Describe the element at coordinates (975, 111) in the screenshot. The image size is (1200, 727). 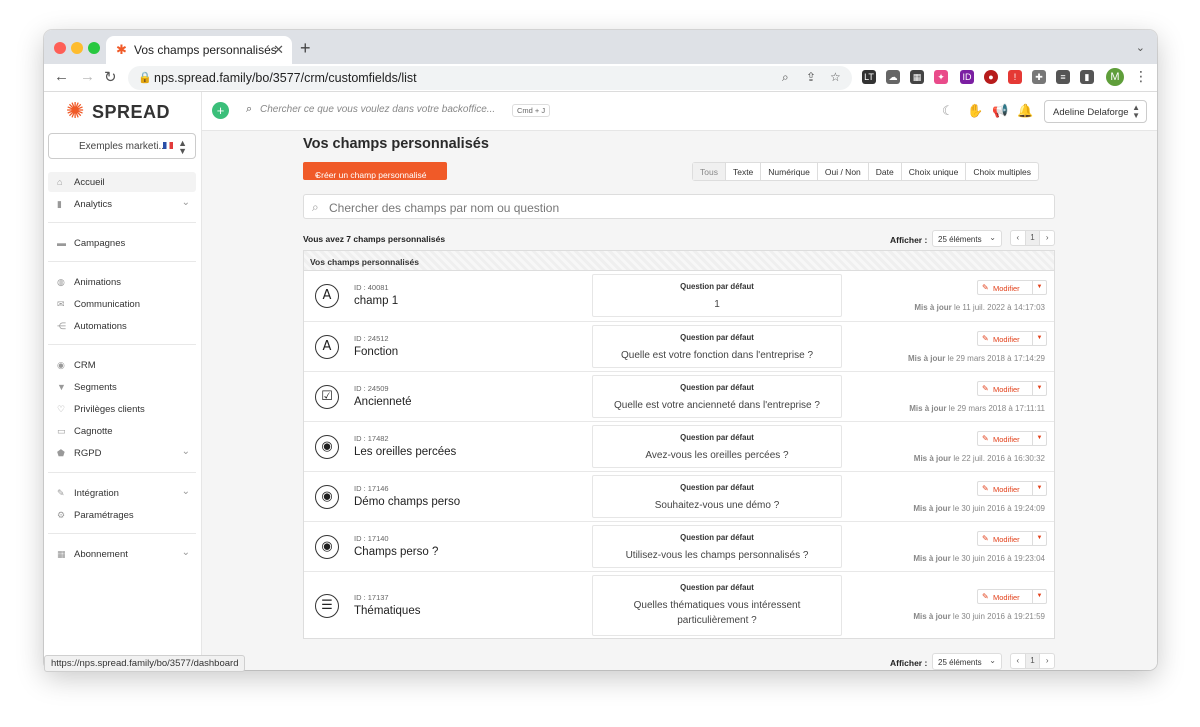
I see `handshake-icon: ✋` at that location.